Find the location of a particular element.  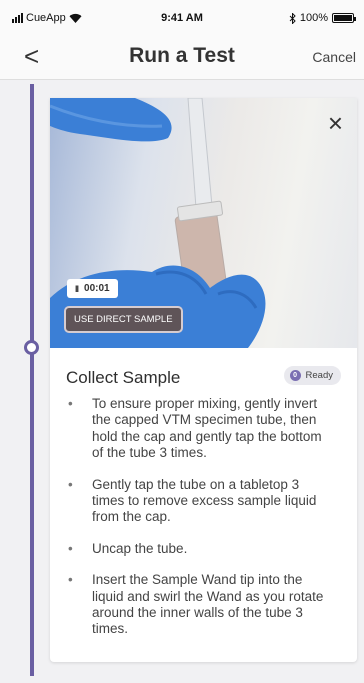

cancel-button: Cancel is located at coordinates (334, 57).